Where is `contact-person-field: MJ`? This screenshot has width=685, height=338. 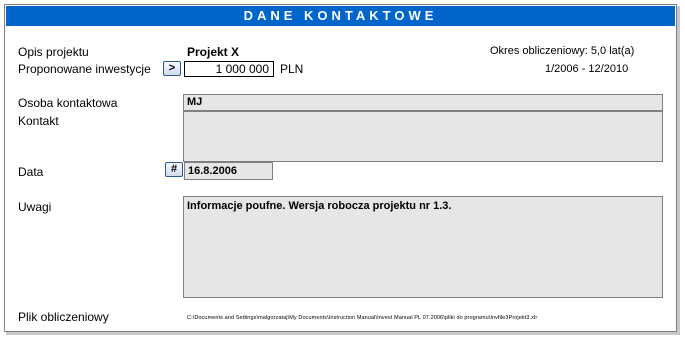 contact-person-field: MJ is located at coordinates (423, 102).